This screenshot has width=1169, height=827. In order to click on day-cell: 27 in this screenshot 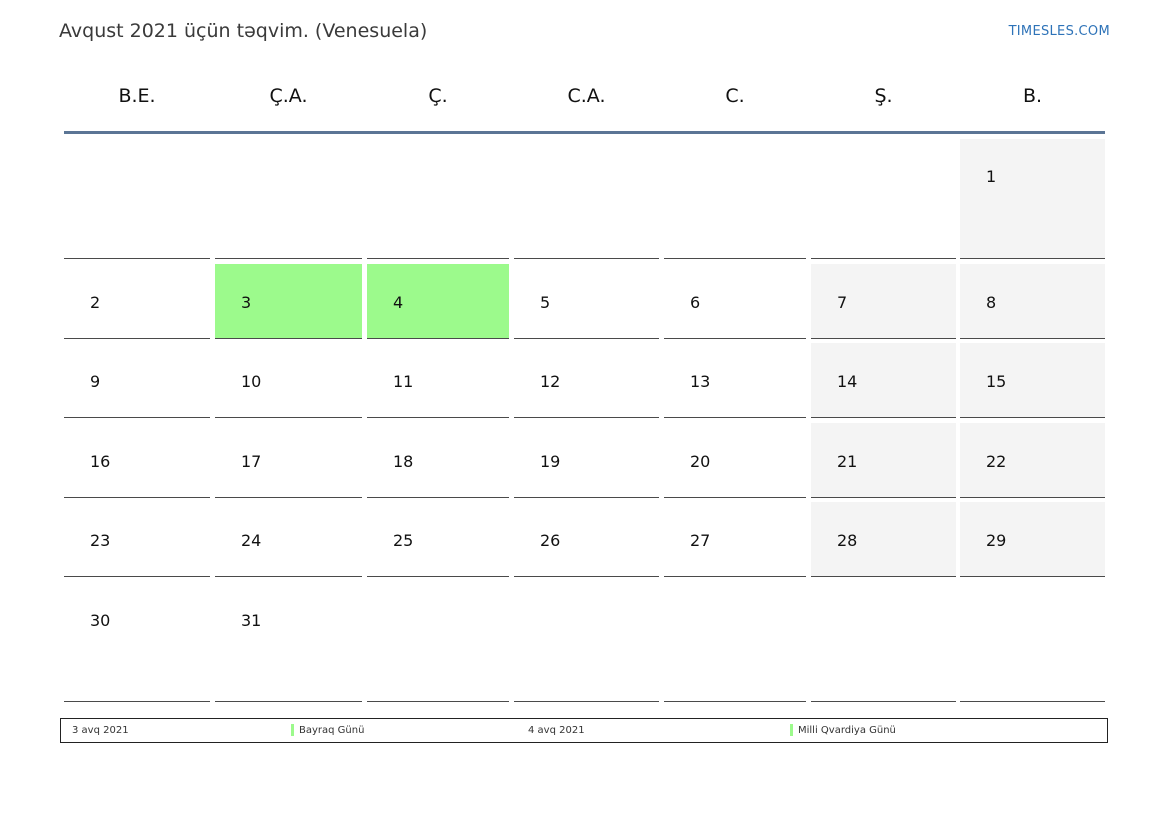, I will do `click(735, 539)`.